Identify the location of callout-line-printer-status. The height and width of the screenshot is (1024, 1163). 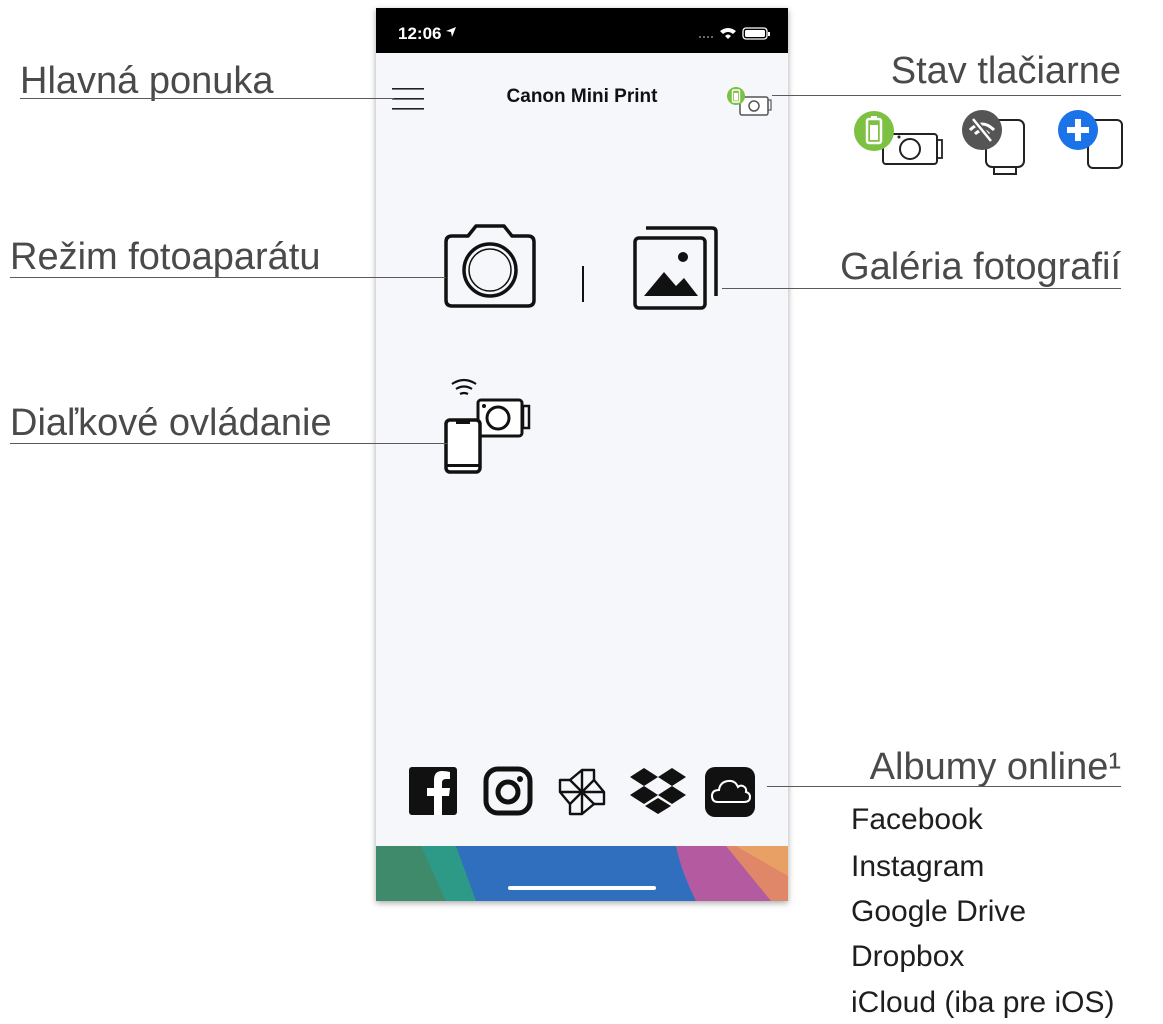
(946, 95).